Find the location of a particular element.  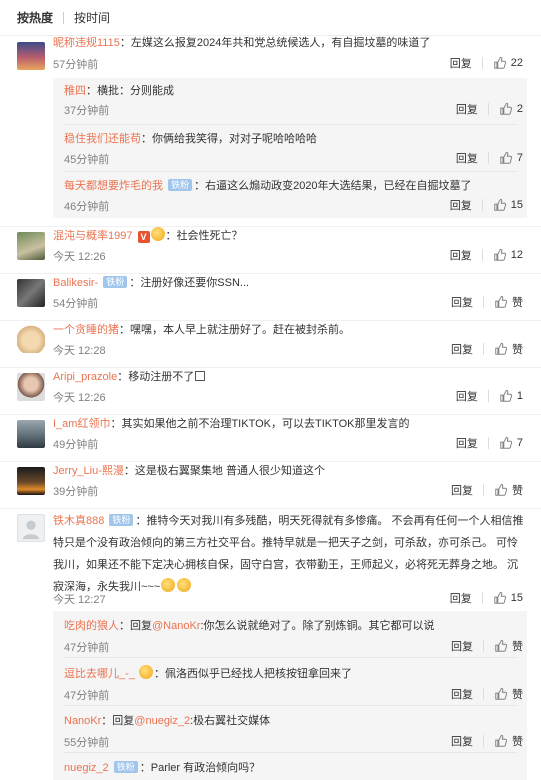

reply-content: Parler 有政治倾向吗？ is located at coordinates (205, 768).